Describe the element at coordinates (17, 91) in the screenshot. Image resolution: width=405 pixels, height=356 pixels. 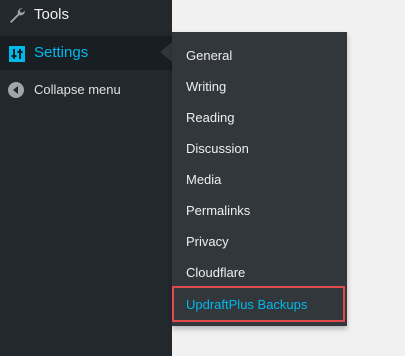
I see `collapse-arrow-icon` at that location.